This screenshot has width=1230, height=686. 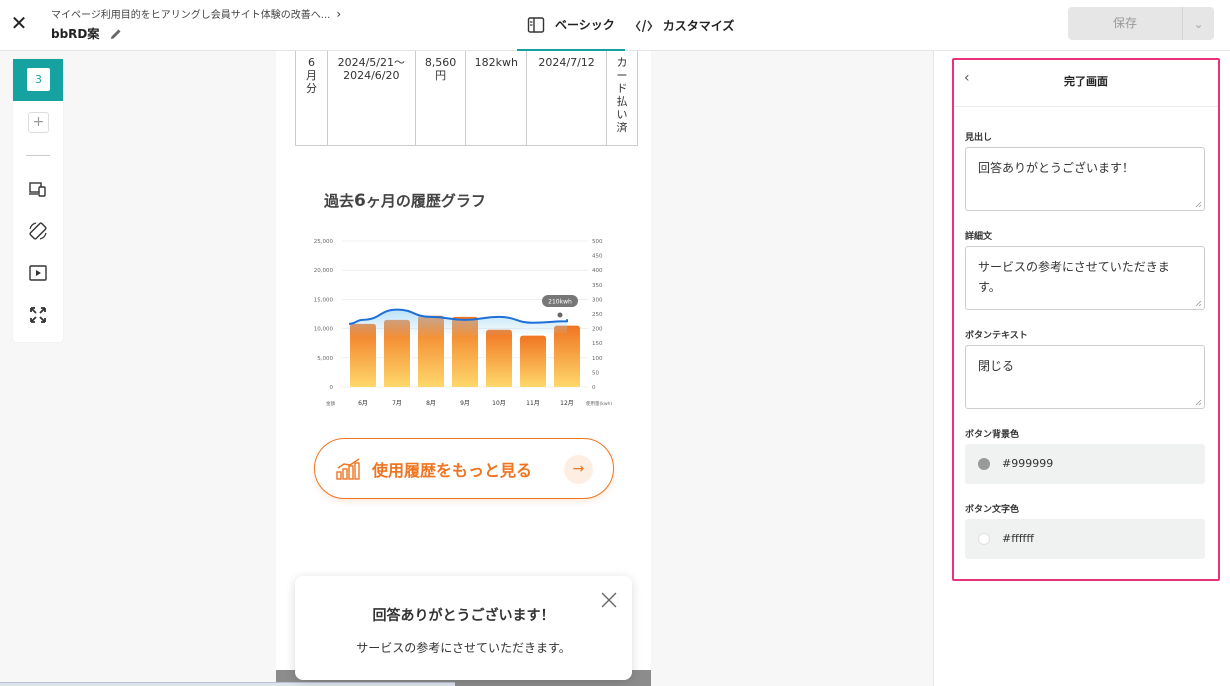 I want to click on button-bg-color-picker: #999999, so click(x=1085, y=464).